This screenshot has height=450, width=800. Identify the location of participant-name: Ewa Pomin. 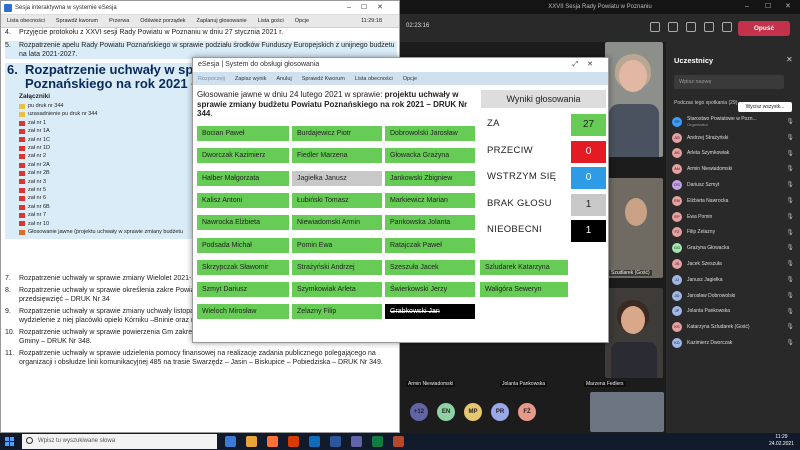
(735, 217).